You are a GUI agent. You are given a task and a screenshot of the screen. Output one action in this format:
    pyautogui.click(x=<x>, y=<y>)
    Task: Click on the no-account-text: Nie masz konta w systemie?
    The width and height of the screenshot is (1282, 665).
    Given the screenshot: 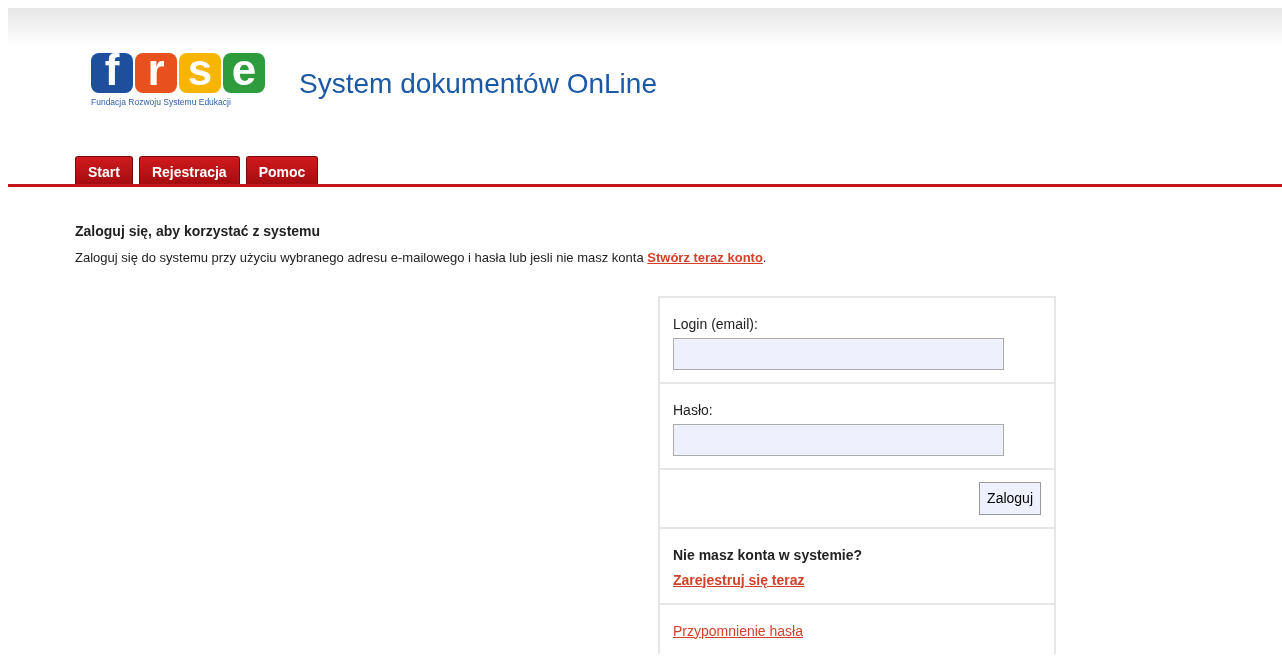 What is the action you would take?
    pyautogui.click(x=768, y=555)
    